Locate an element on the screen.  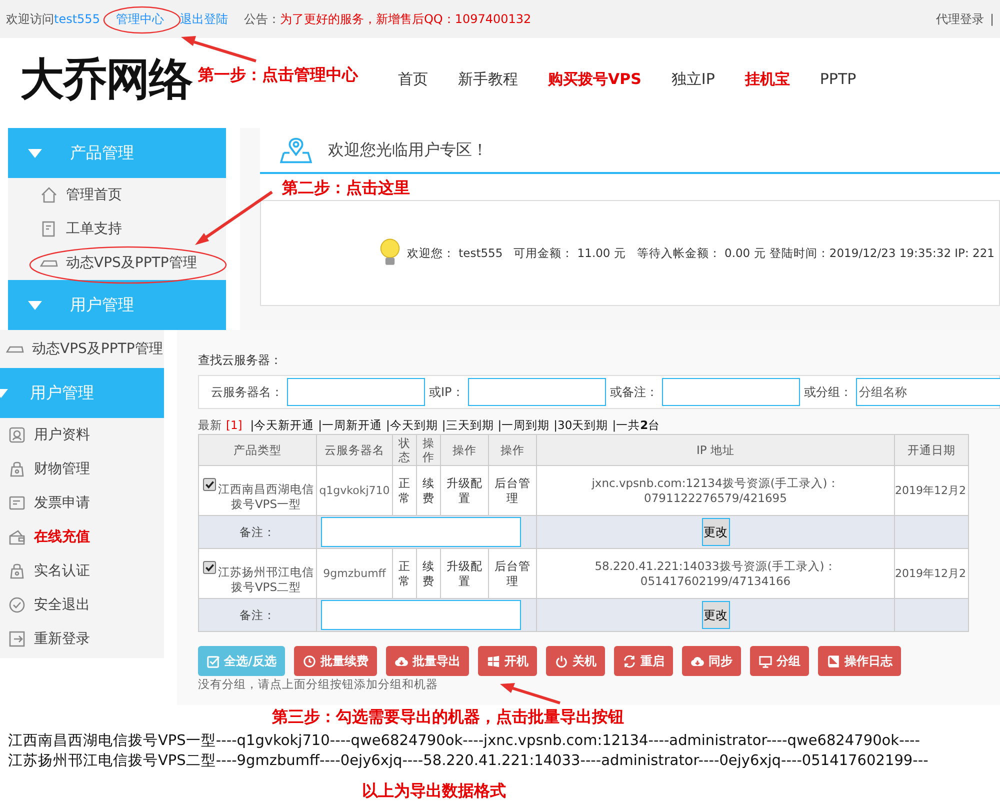
sidebar-item: 在线充值 is located at coordinates (62, 537).